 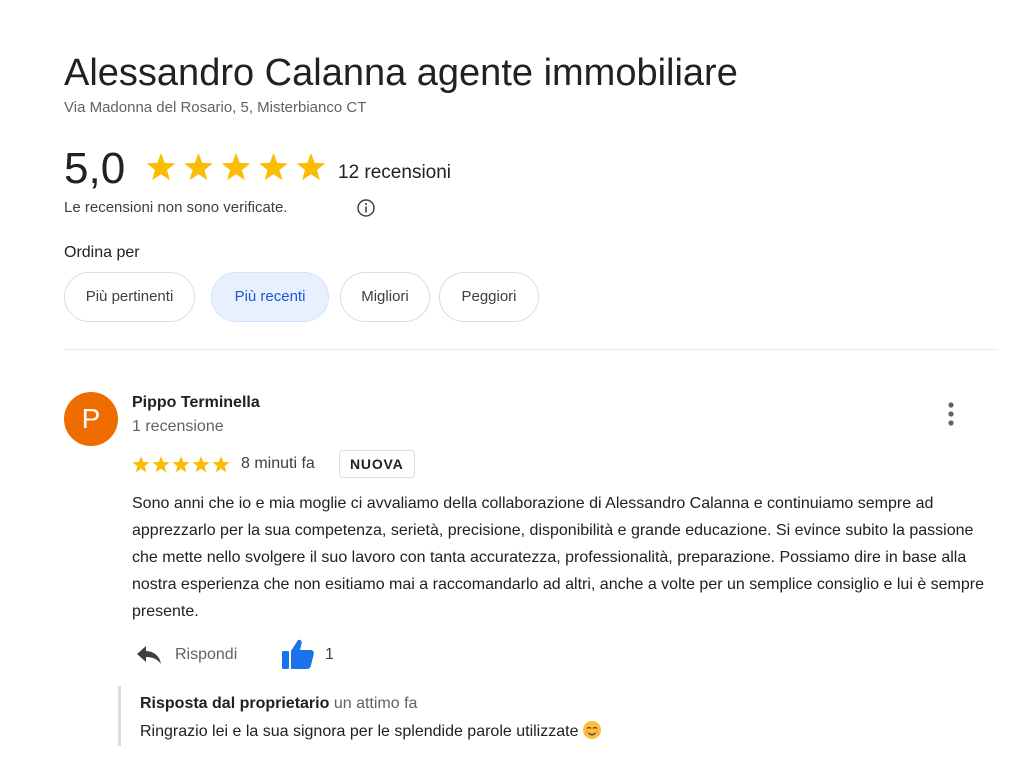 I want to click on sort-label: Ordina per, so click(x=102, y=252).